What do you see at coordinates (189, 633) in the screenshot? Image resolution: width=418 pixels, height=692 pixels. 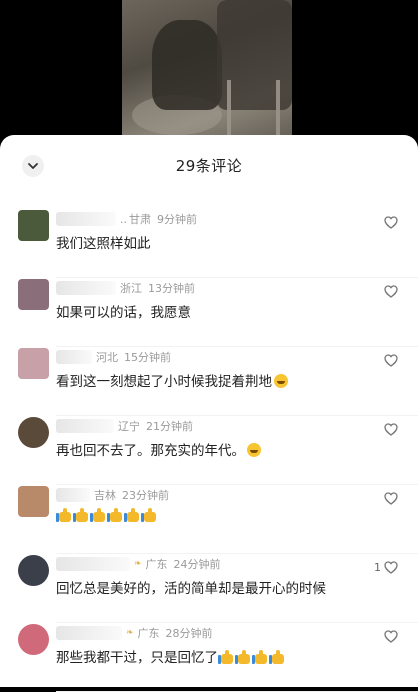 I see `comment-time: 28分钟前` at bounding box center [189, 633].